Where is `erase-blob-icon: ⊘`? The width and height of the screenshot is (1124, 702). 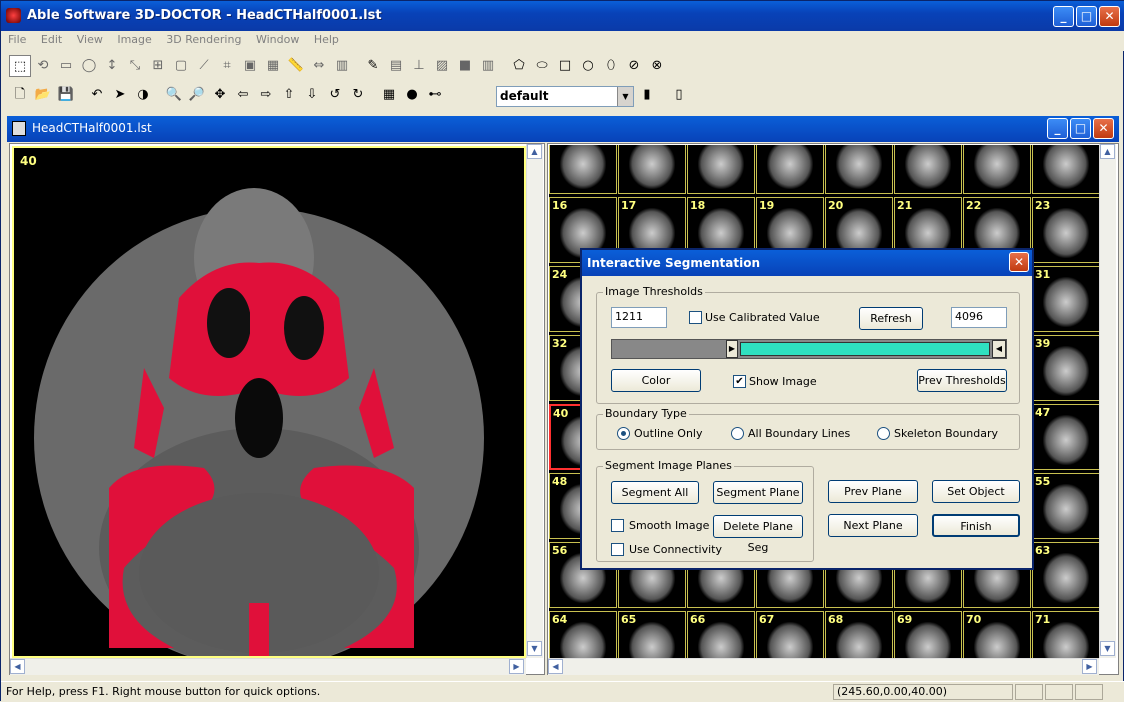
erase-blob-icon: ⊘ is located at coordinates (634, 66).